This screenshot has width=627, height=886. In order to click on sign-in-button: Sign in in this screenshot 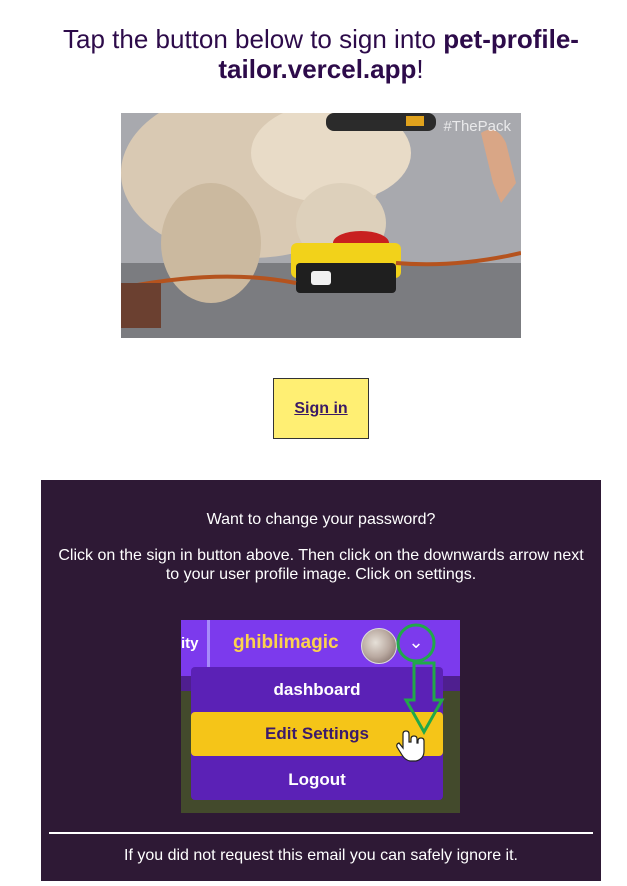, I will do `click(321, 408)`.